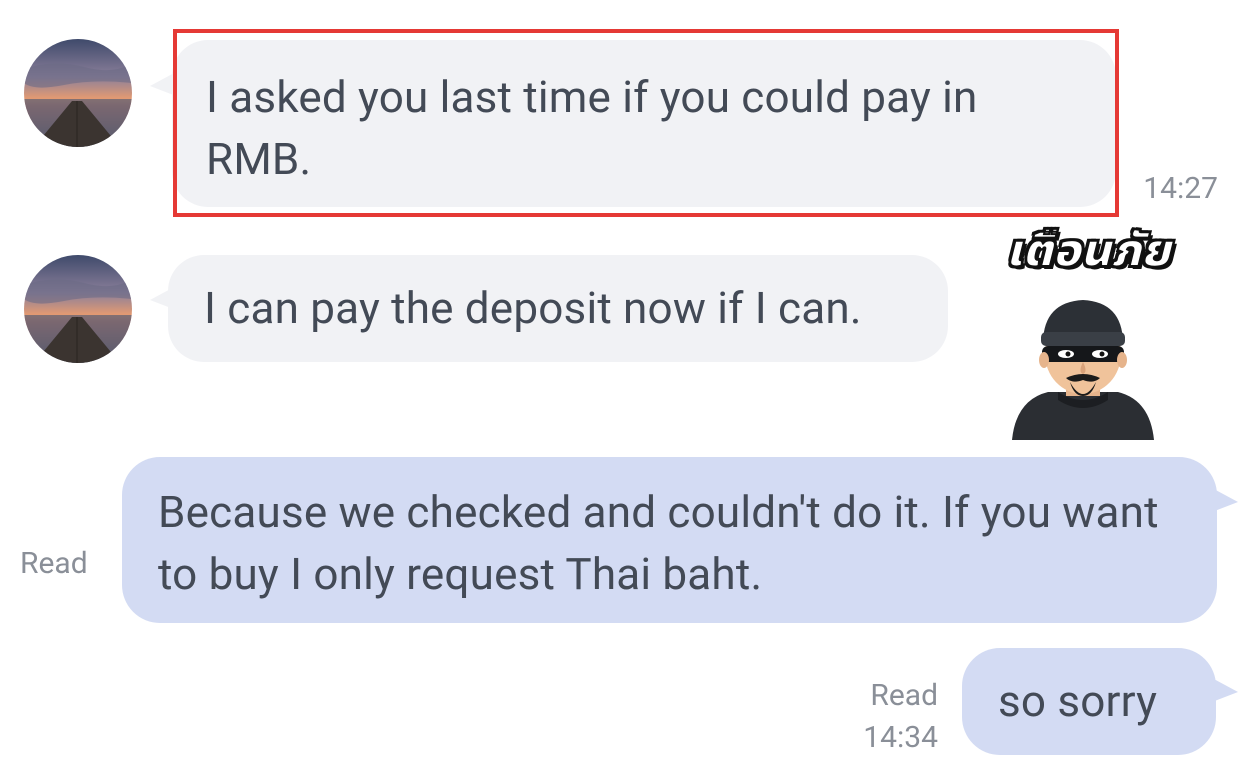 This screenshot has width=1242, height=775. What do you see at coordinates (533, 308) in the screenshot?
I see `message-text: I can pay the deposit now if I can.` at bounding box center [533, 308].